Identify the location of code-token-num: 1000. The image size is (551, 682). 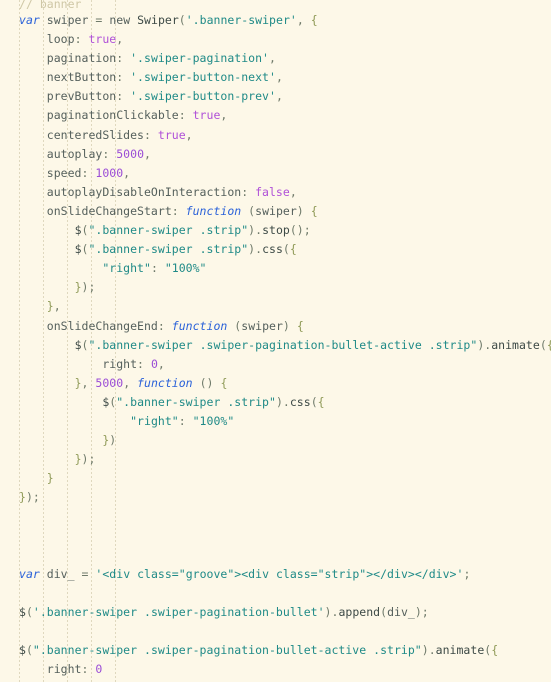
(109, 172).